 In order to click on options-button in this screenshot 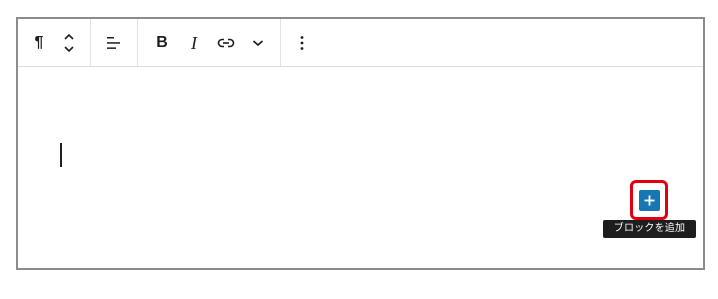, I will do `click(302, 42)`.